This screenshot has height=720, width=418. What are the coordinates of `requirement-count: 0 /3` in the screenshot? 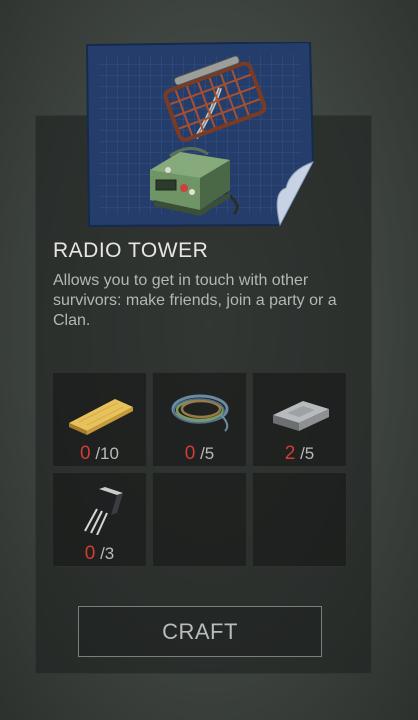 It's located at (99, 554).